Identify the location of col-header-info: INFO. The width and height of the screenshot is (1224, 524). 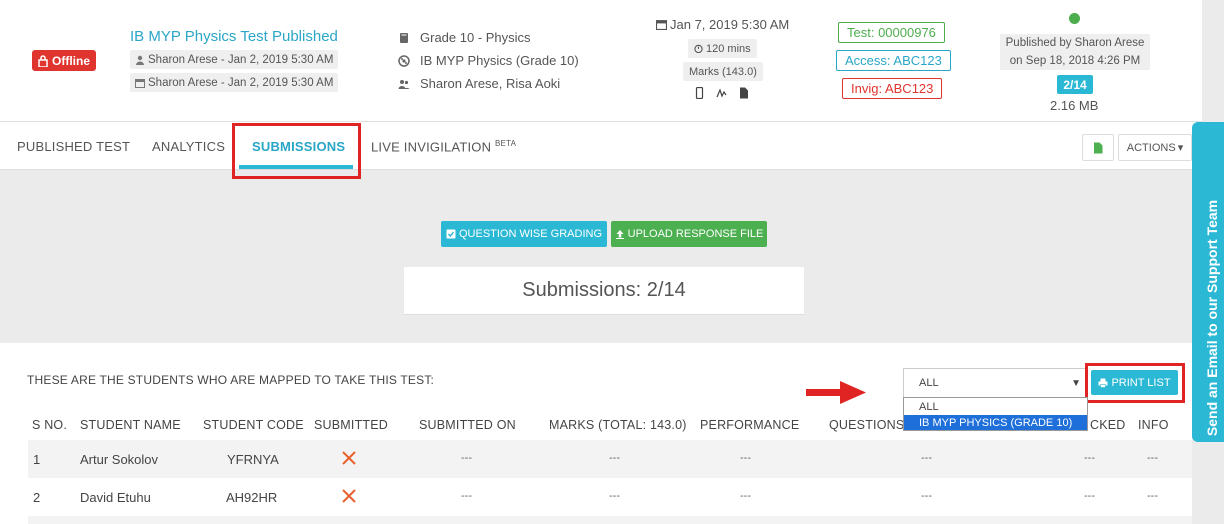
(1153, 425).